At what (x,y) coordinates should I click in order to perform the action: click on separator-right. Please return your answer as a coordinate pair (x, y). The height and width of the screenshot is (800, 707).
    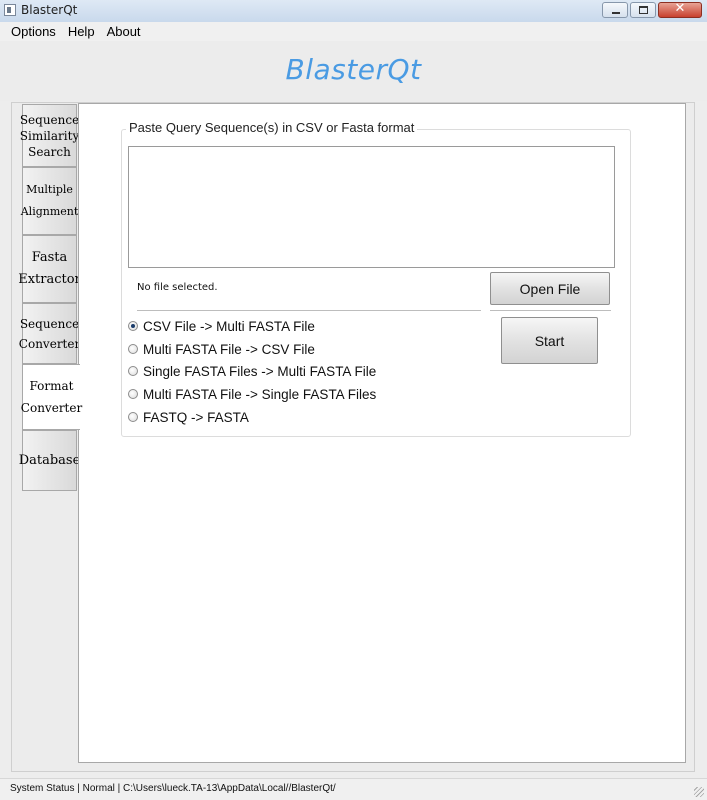
    Looking at the image, I should click on (550, 310).